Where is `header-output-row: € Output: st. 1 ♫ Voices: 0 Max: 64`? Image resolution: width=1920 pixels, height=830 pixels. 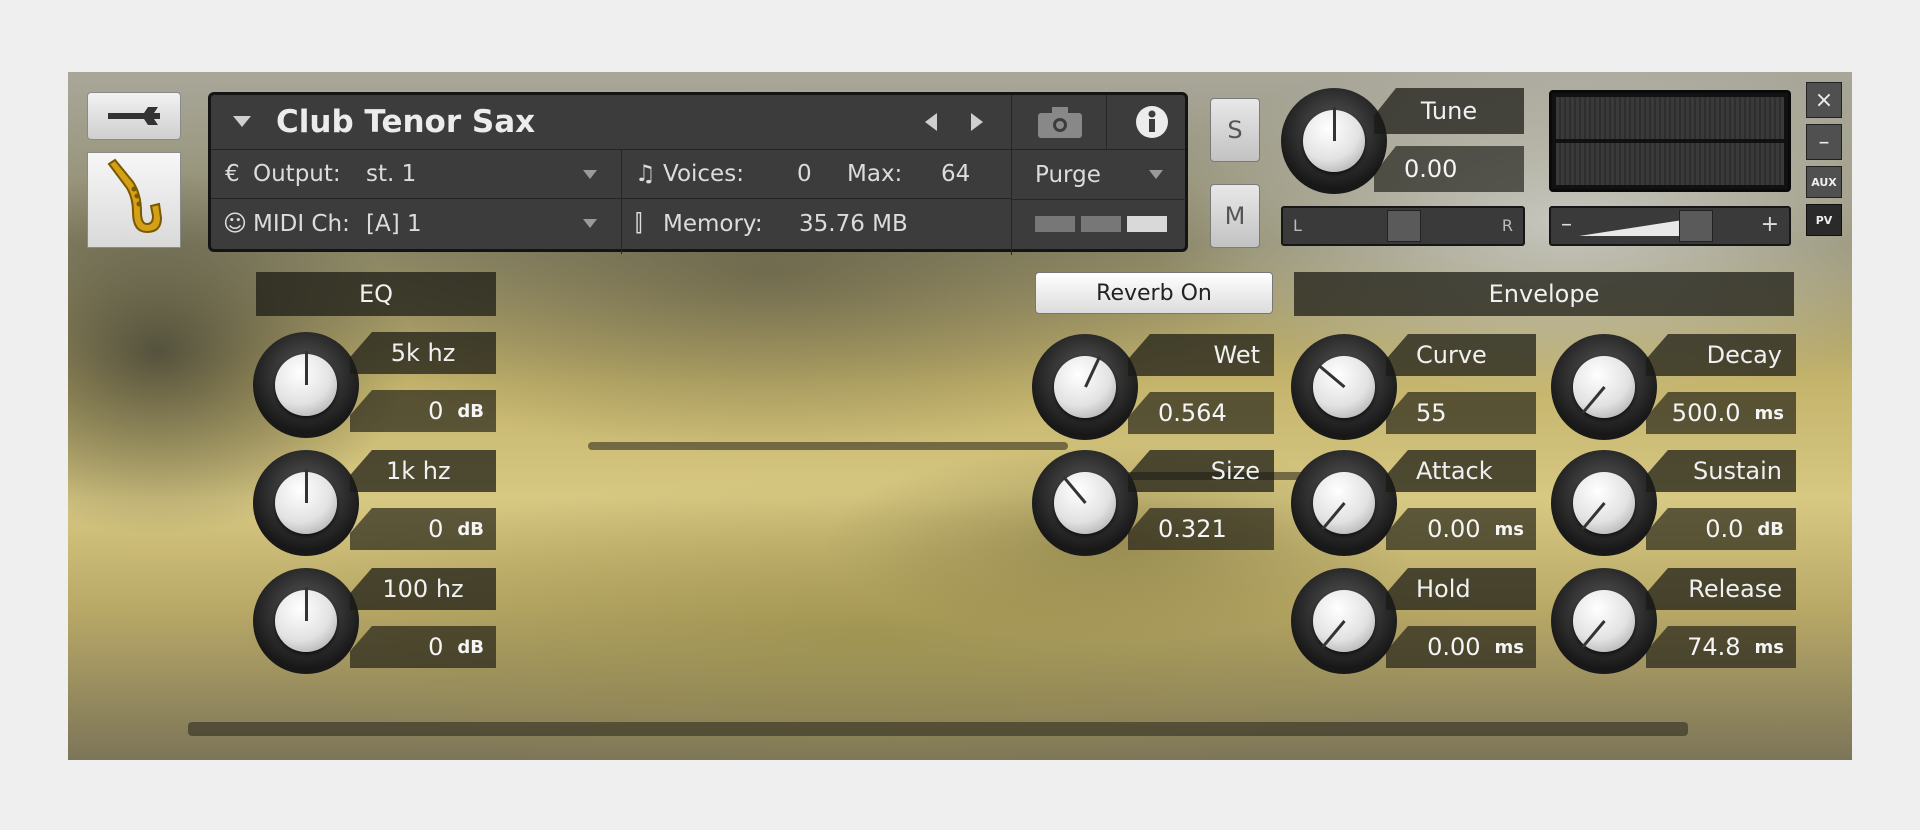 header-output-row: € Output: st. 1 ♫ Voices: 0 Max: 64 is located at coordinates (611, 202).